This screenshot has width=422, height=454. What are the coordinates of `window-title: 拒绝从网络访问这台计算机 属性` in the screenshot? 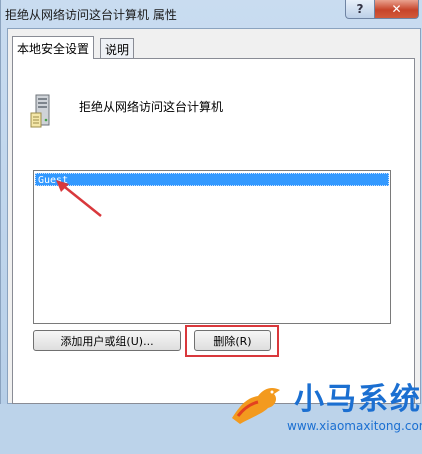 It's located at (91, 15).